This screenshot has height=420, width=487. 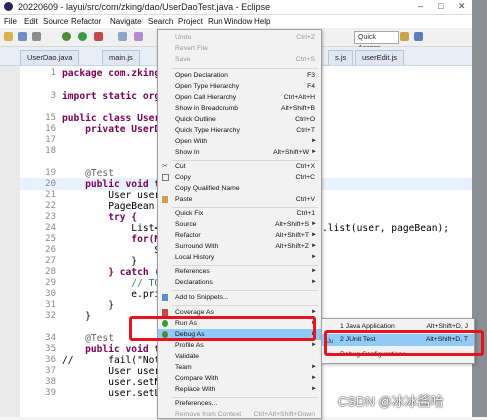 What do you see at coordinates (239, 166) in the screenshot?
I see `menu-item-cut: ✂ Cut Ctrl+X` at bounding box center [239, 166].